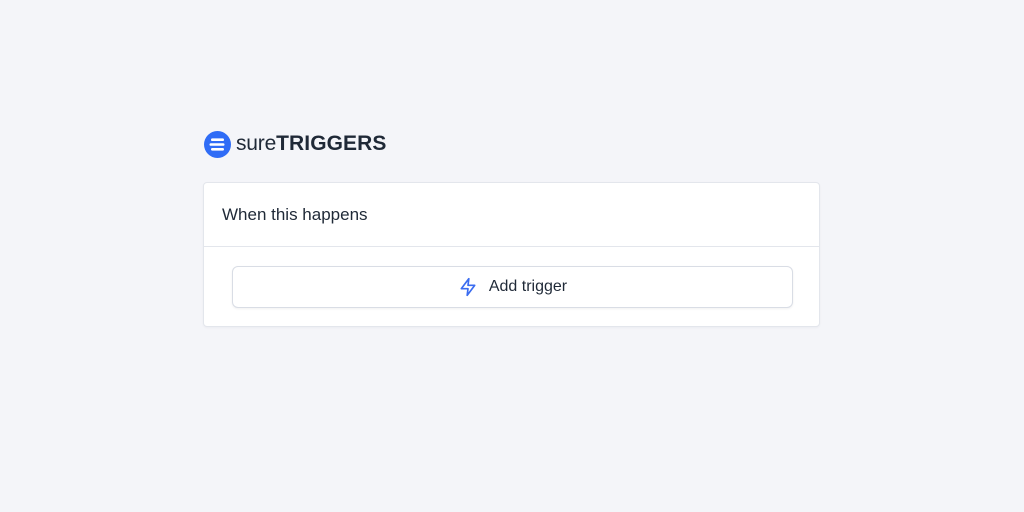 This screenshot has height=512, width=1024. I want to click on brand-name-light: sure, so click(256, 143).